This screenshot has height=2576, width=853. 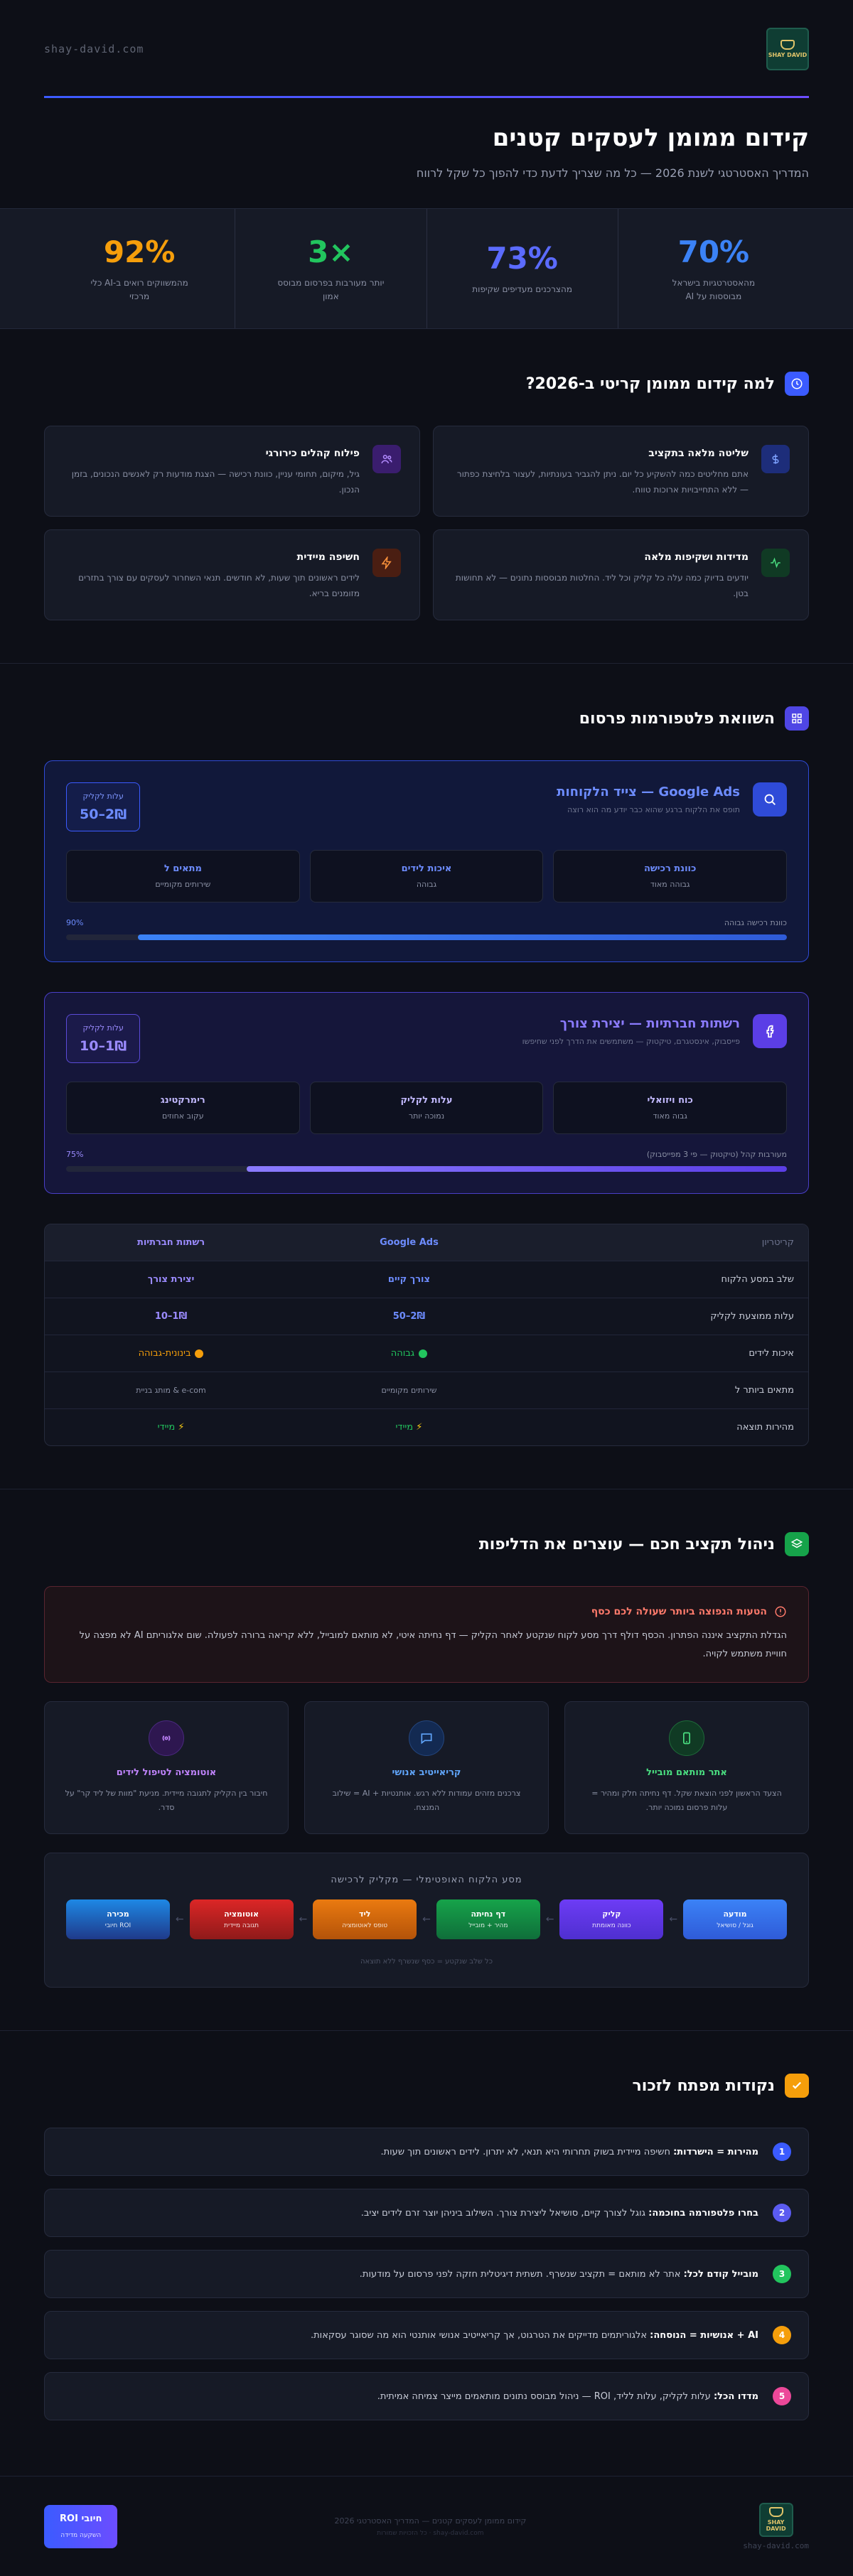 What do you see at coordinates (735, 2397) in the screenshot?
I see `keypoint-bold: מדדו הכל:` at bounding box center [735, 2397].